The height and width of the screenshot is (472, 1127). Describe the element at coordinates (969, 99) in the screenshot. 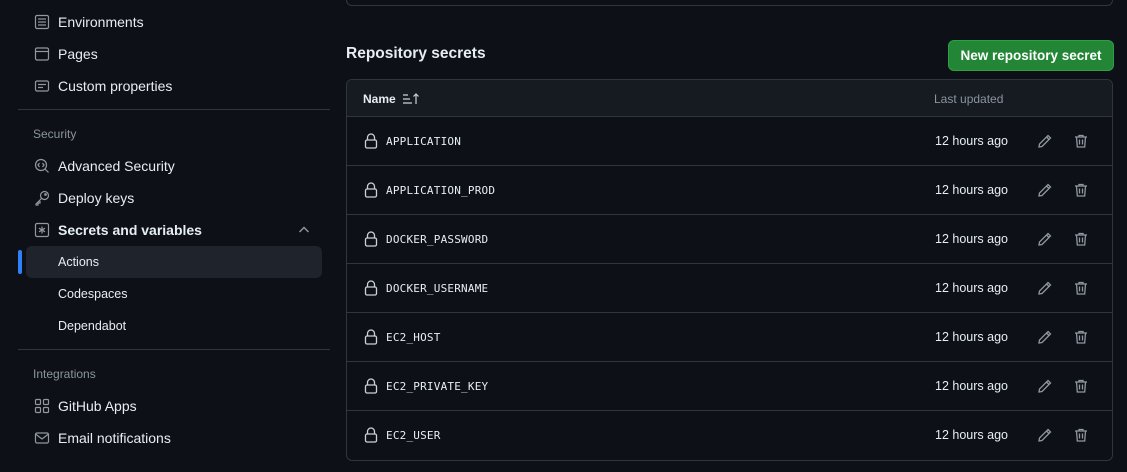

I see `last-updated-column-header: Last updated` at that location.